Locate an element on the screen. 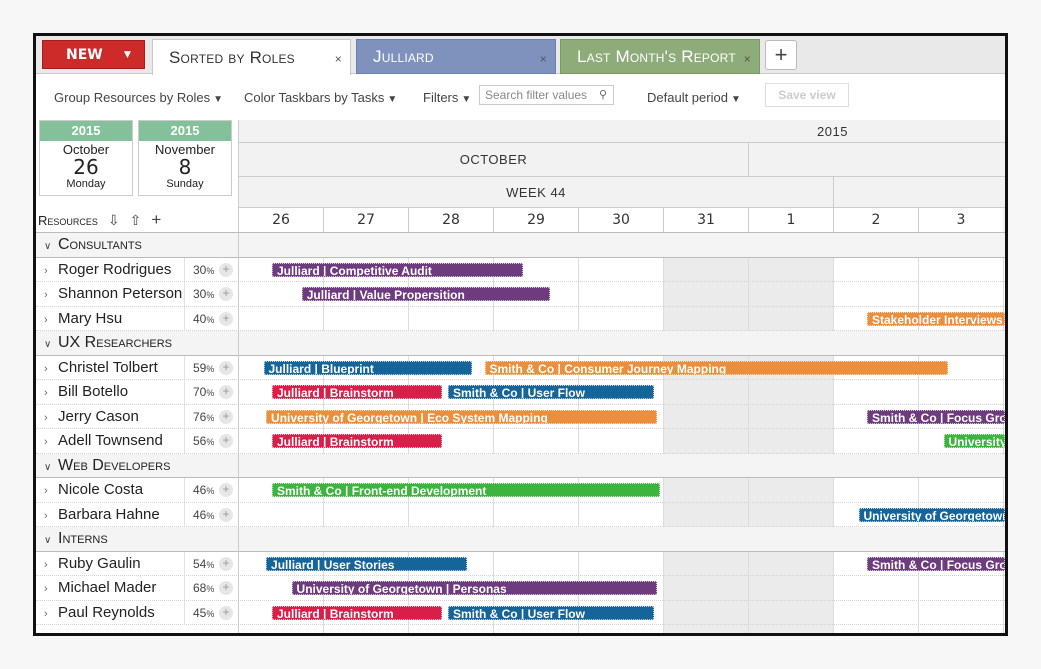 The height and width of the screenshot is (669, 1041). resource-name-label: Jerry Cason is located at coordinates (98, 416).